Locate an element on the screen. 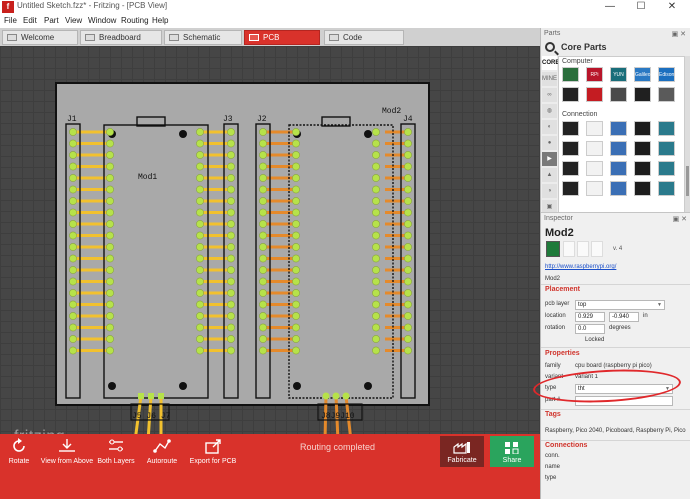 The image size is (690, 499). menu-part: Part is located at coordinates (51, 20).